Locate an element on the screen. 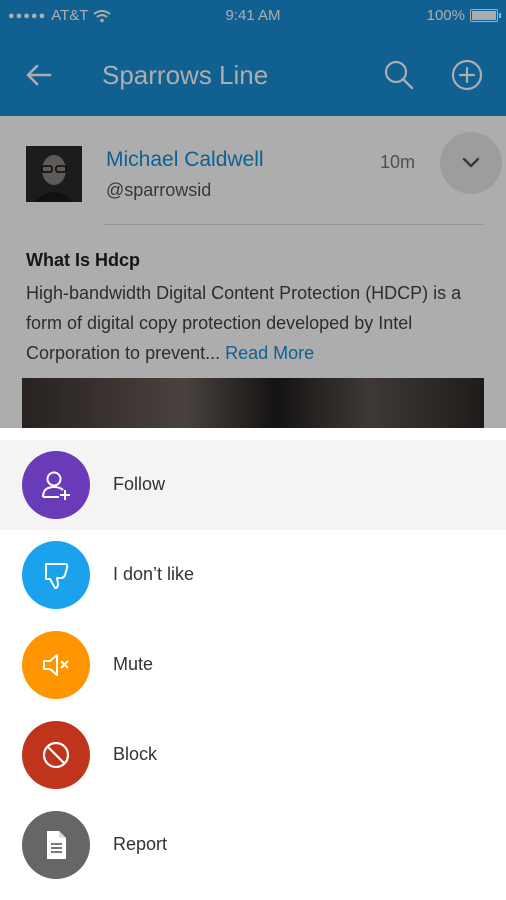 The image size is (506, 900). block-icon is located at coordinates (56, 755).